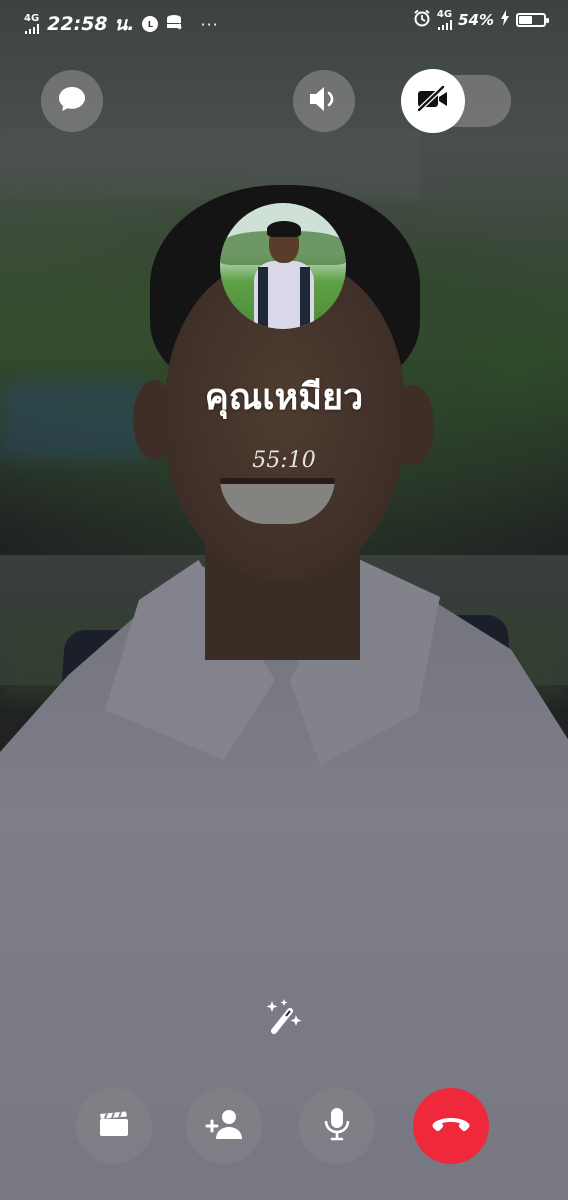 The width and height of the screenshot is (568, 1200). Describe the element at coordinates (175, 24) in the screenshot. I see `data-saver-icon: $` at that location.